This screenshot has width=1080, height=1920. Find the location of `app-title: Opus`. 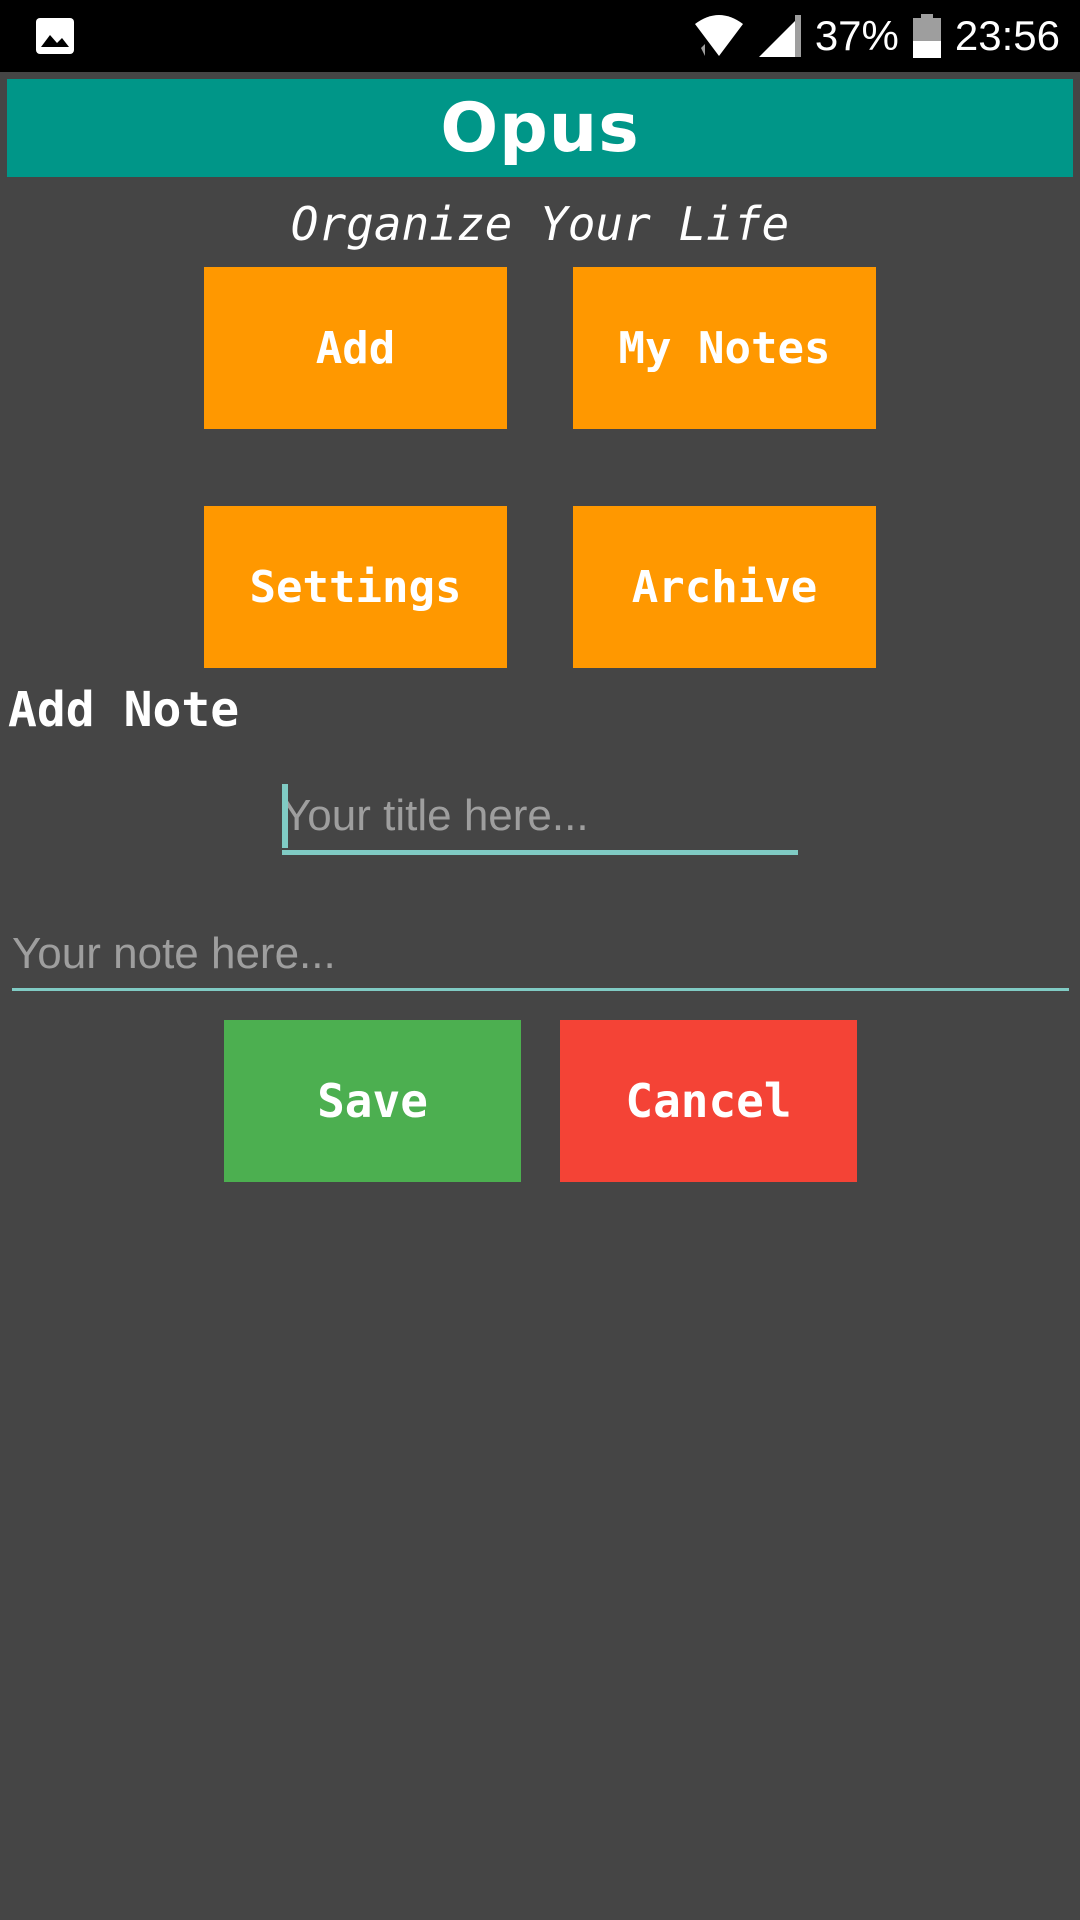

app-title: Opus is located at coordinates (540, 128).